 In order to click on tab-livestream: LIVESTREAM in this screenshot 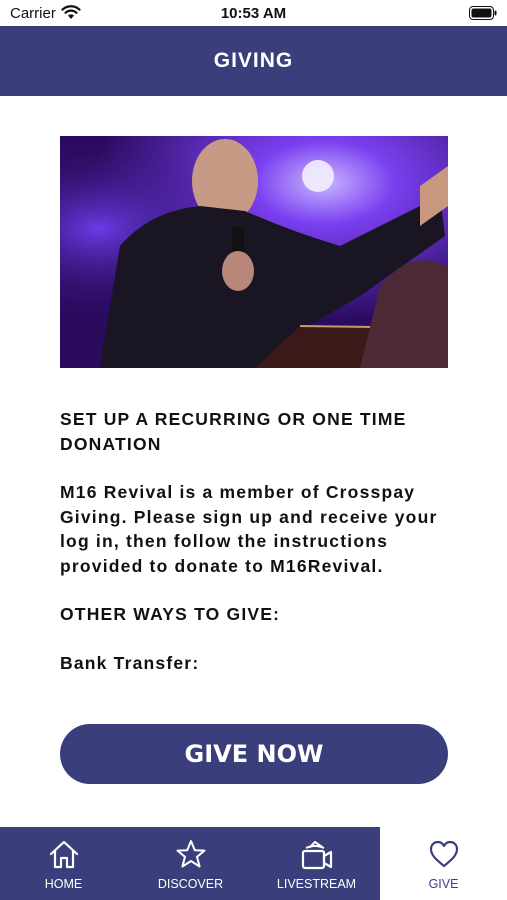, I will do `click(316, 863)`.